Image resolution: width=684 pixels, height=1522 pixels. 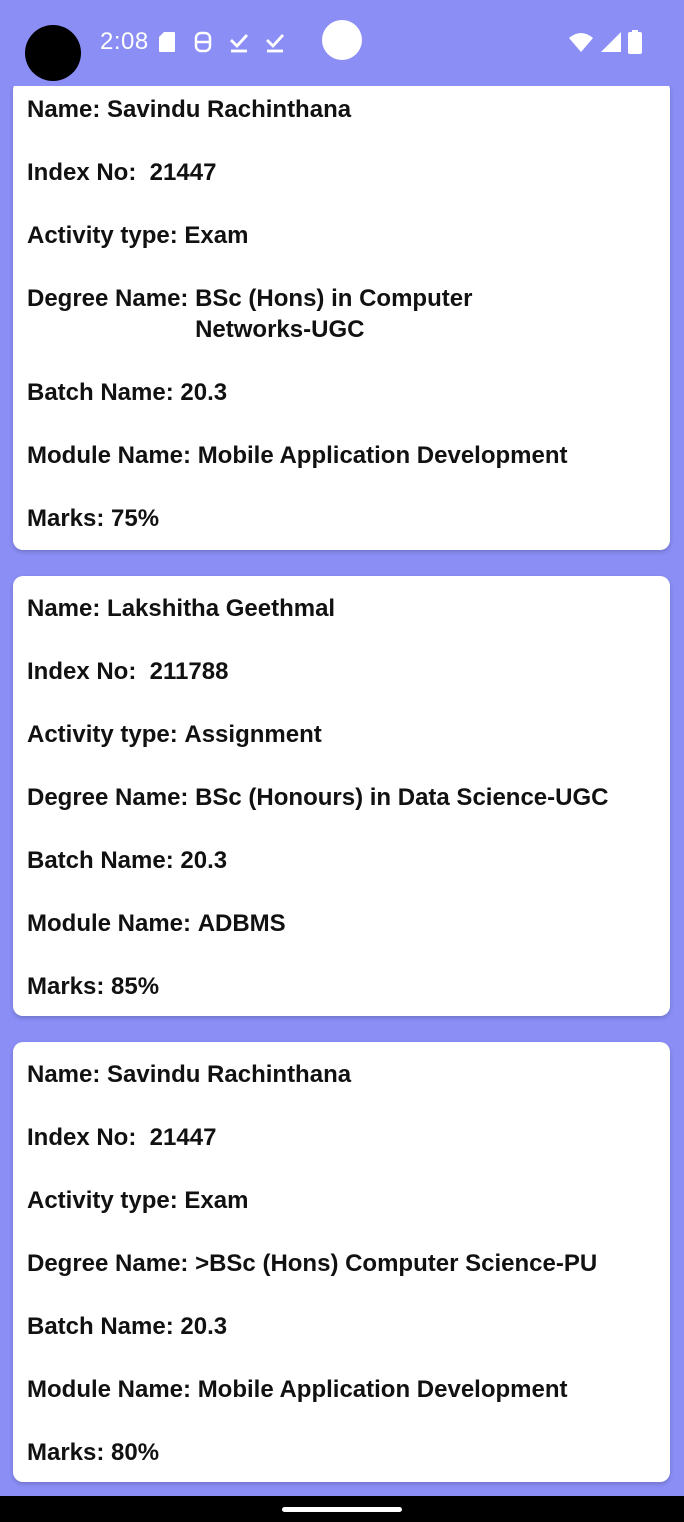 What do you see at coordinates (341, 734) in the screenshot?
I see `activity-row: Activity type: Assignment` at bounding box center [341, 734].